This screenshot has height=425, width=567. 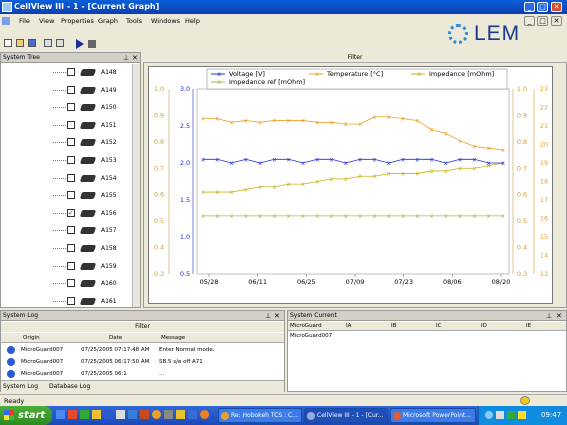 I want to click on maximize-button: □, so click(x=542, y=7).